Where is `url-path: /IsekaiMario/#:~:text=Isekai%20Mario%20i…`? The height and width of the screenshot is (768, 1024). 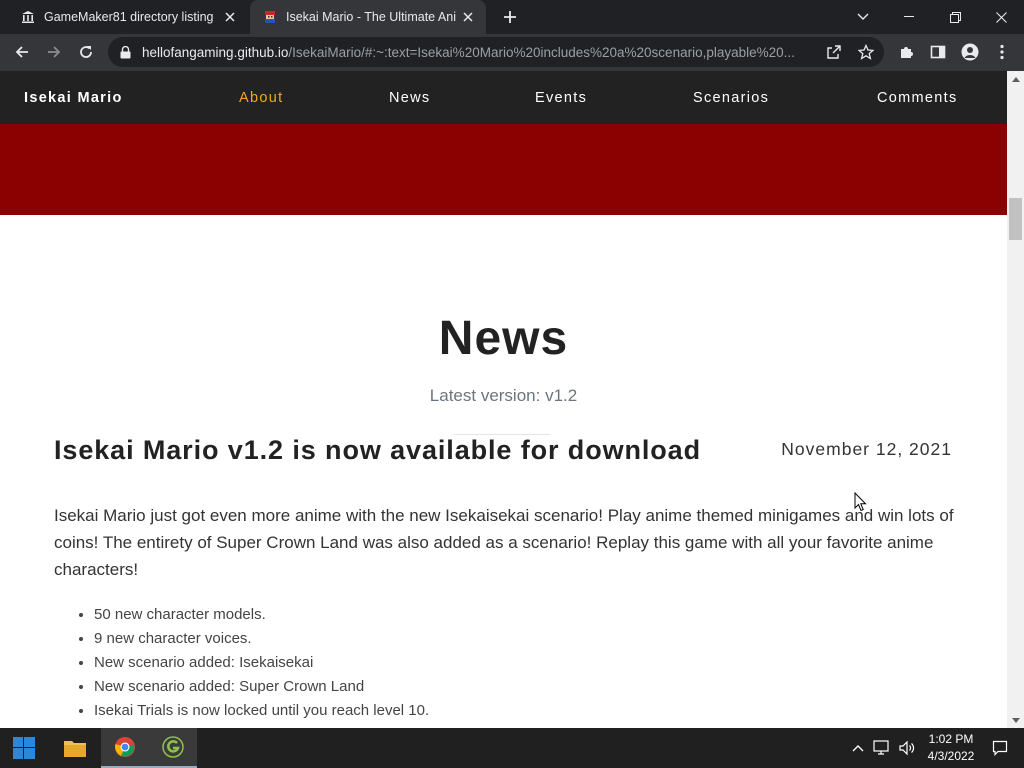
url-path: /IsekaiMario/#:~:text=Isekai%20Mario%20i… is located at coordinates (541, 52).